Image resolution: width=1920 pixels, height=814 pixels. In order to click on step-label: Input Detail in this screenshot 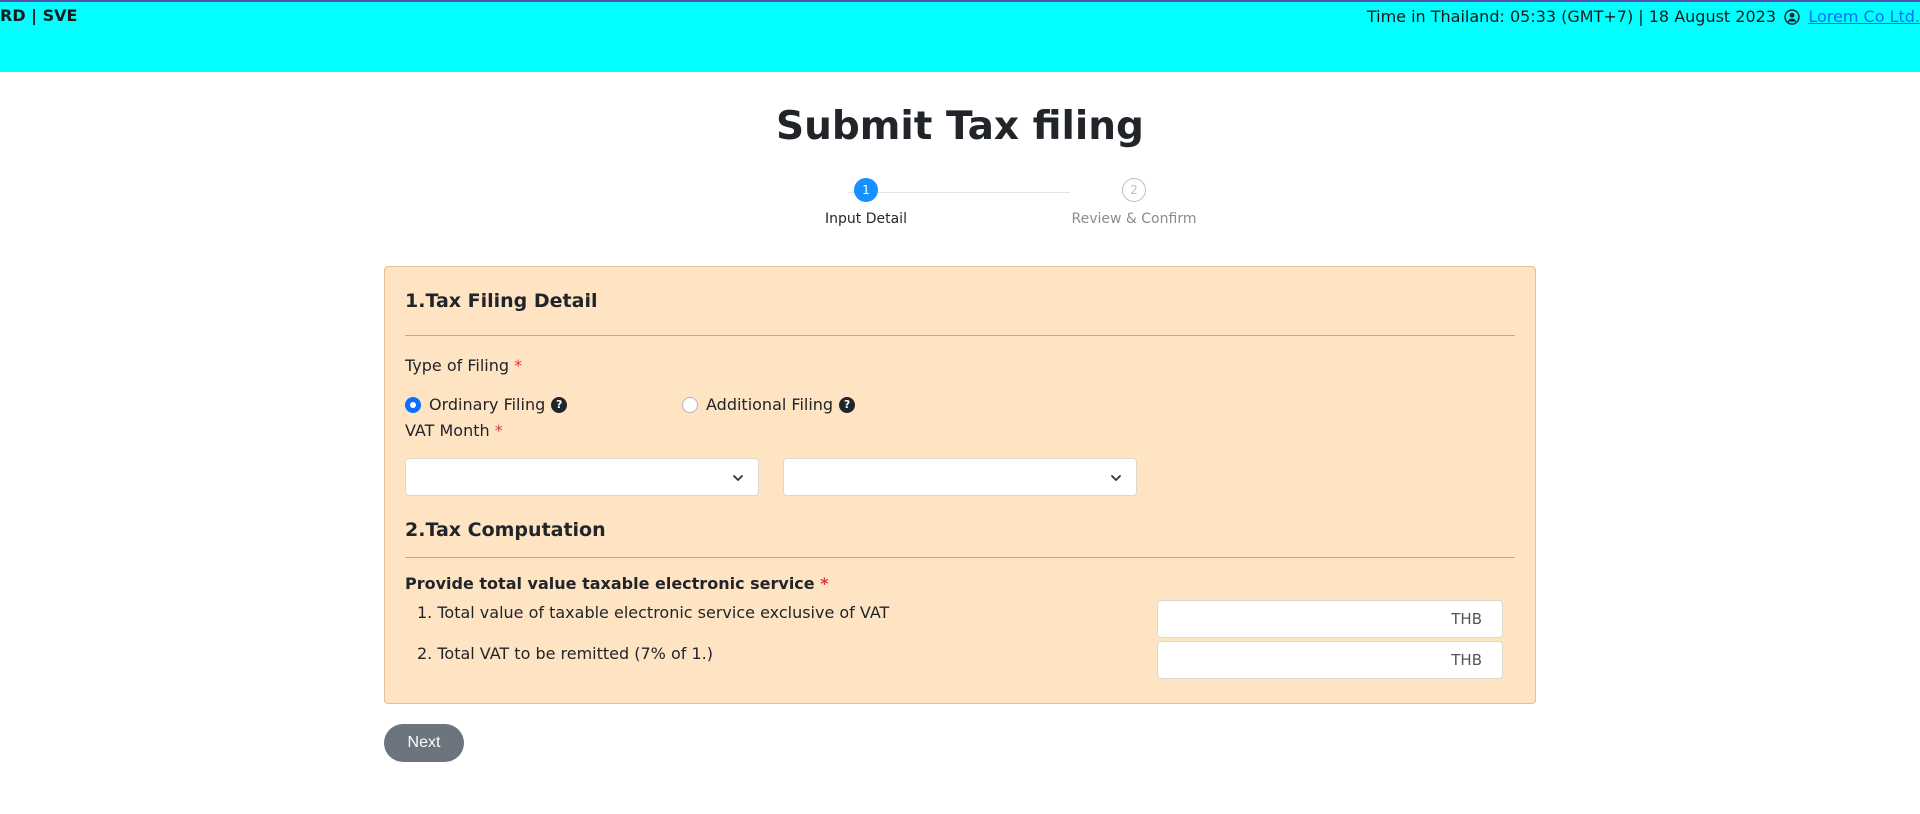, I will do `click(866, 219)`.